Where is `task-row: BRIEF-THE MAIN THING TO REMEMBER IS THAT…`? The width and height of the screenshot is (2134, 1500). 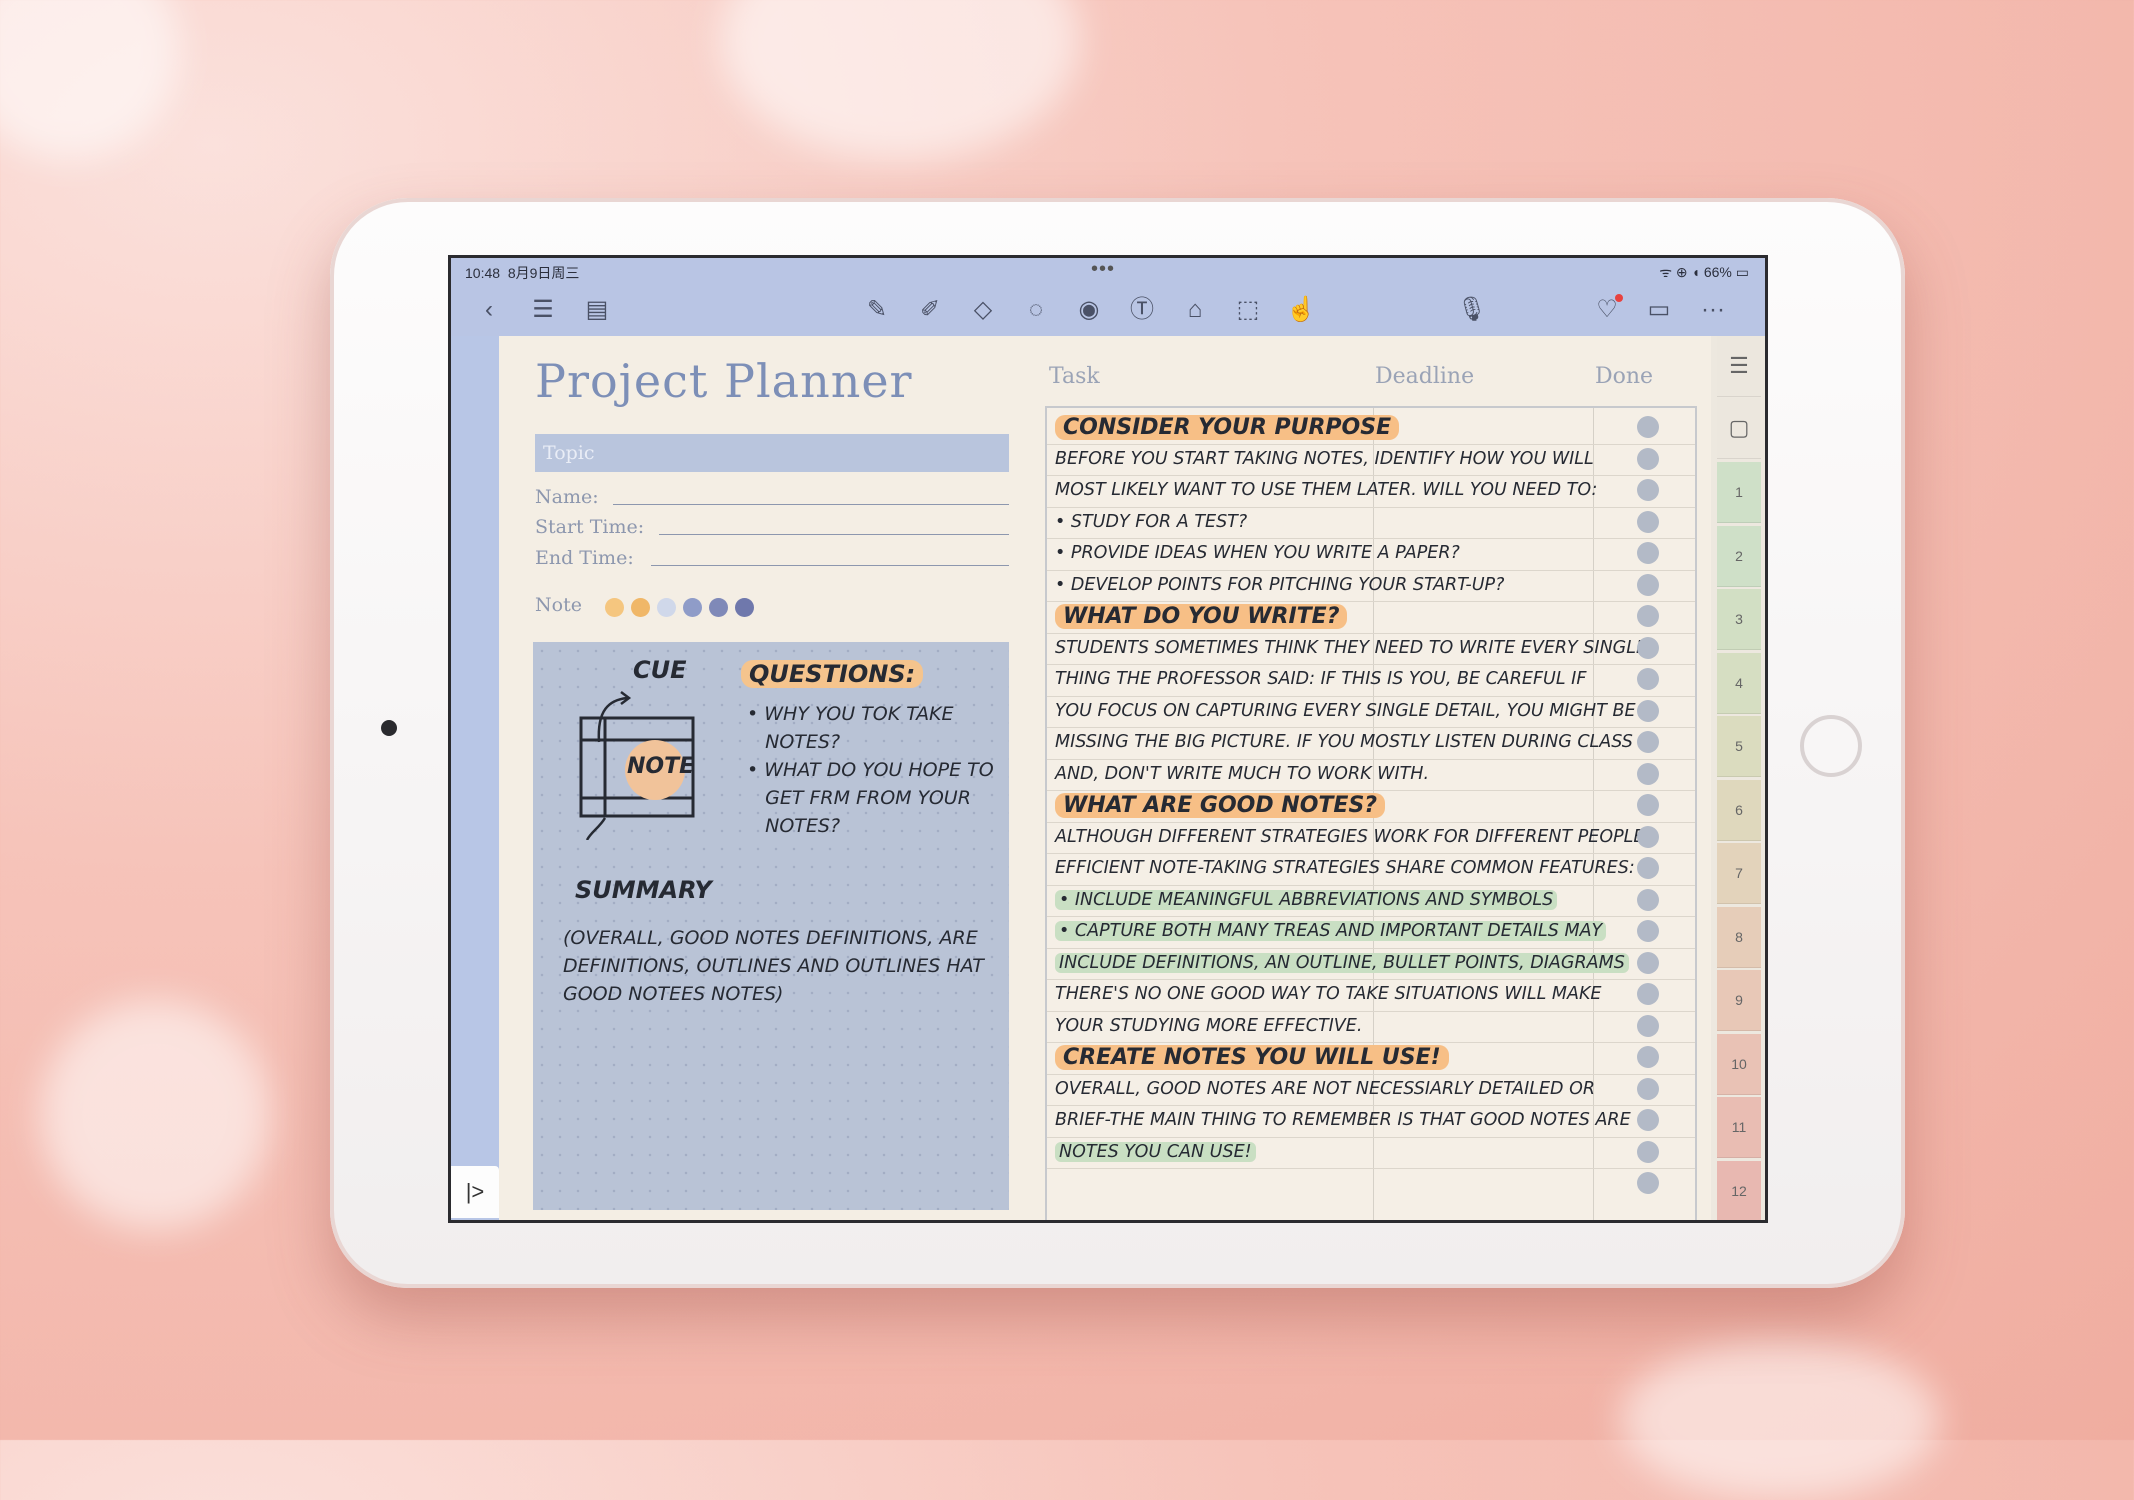
task-row: BRIEF-THE MAIN THING TO REMEMBER IS THAT… is located at coordinates (1343, 1120).